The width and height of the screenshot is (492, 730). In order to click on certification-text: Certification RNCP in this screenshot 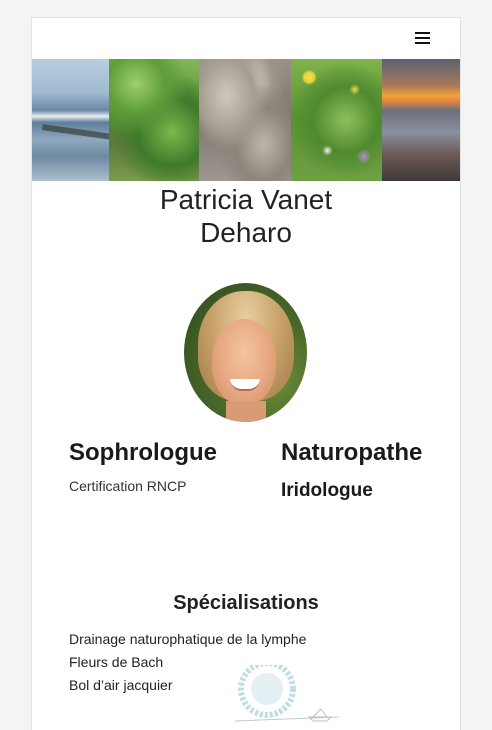, I will do `click(128, 486)`.